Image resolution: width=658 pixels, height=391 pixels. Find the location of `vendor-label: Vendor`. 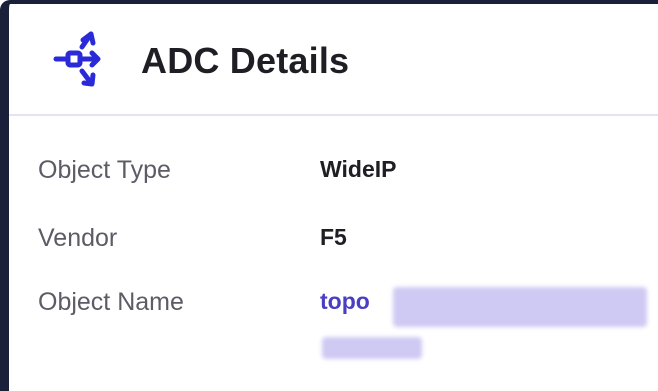

vendor-label: Vendor is located at coordinates (78, 238).